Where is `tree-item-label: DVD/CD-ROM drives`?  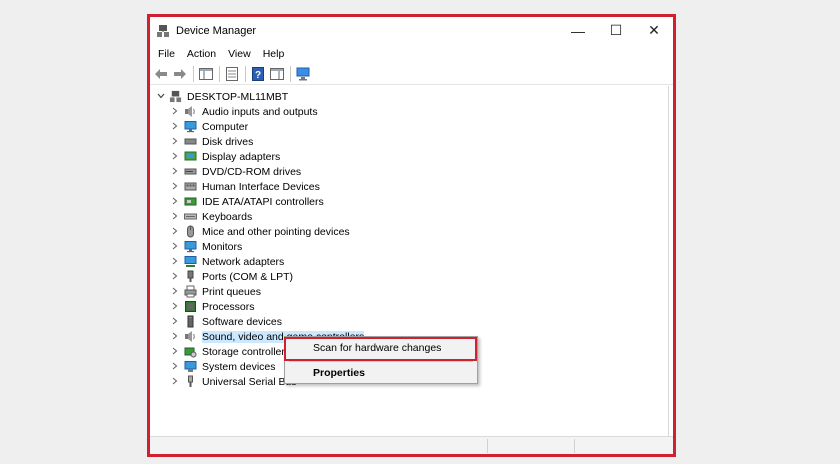 tree-item-label: DVD/CD-ROM drives is located at coordinates (252, 171).